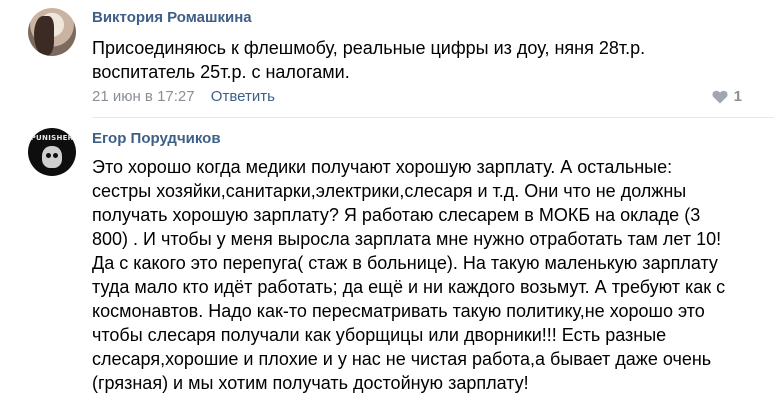 This screenshot has height=404, width=774. Describe the element at coordinates (737, 96) in the screenshot. I see `like-count: 1` at that location.